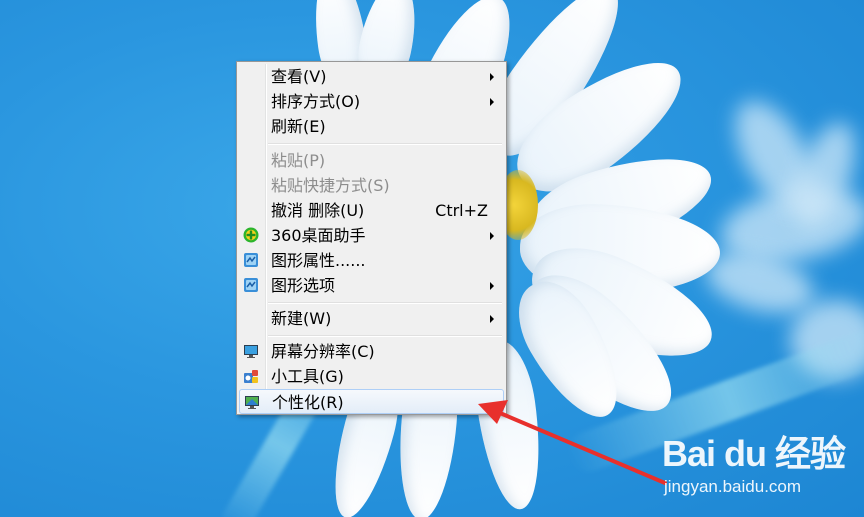 This screenshot has width=864, height=517. What do you see at coordinates (316, 101) in the screenshot?
I see `menu-item-label: 排序方式(O)` at bounding box center [316, 101].